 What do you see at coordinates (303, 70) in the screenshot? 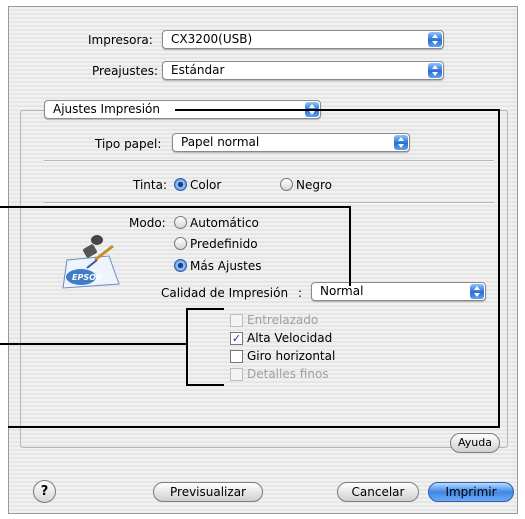
I see `presets-popup: Estándar` at bounding box center [303, 70].